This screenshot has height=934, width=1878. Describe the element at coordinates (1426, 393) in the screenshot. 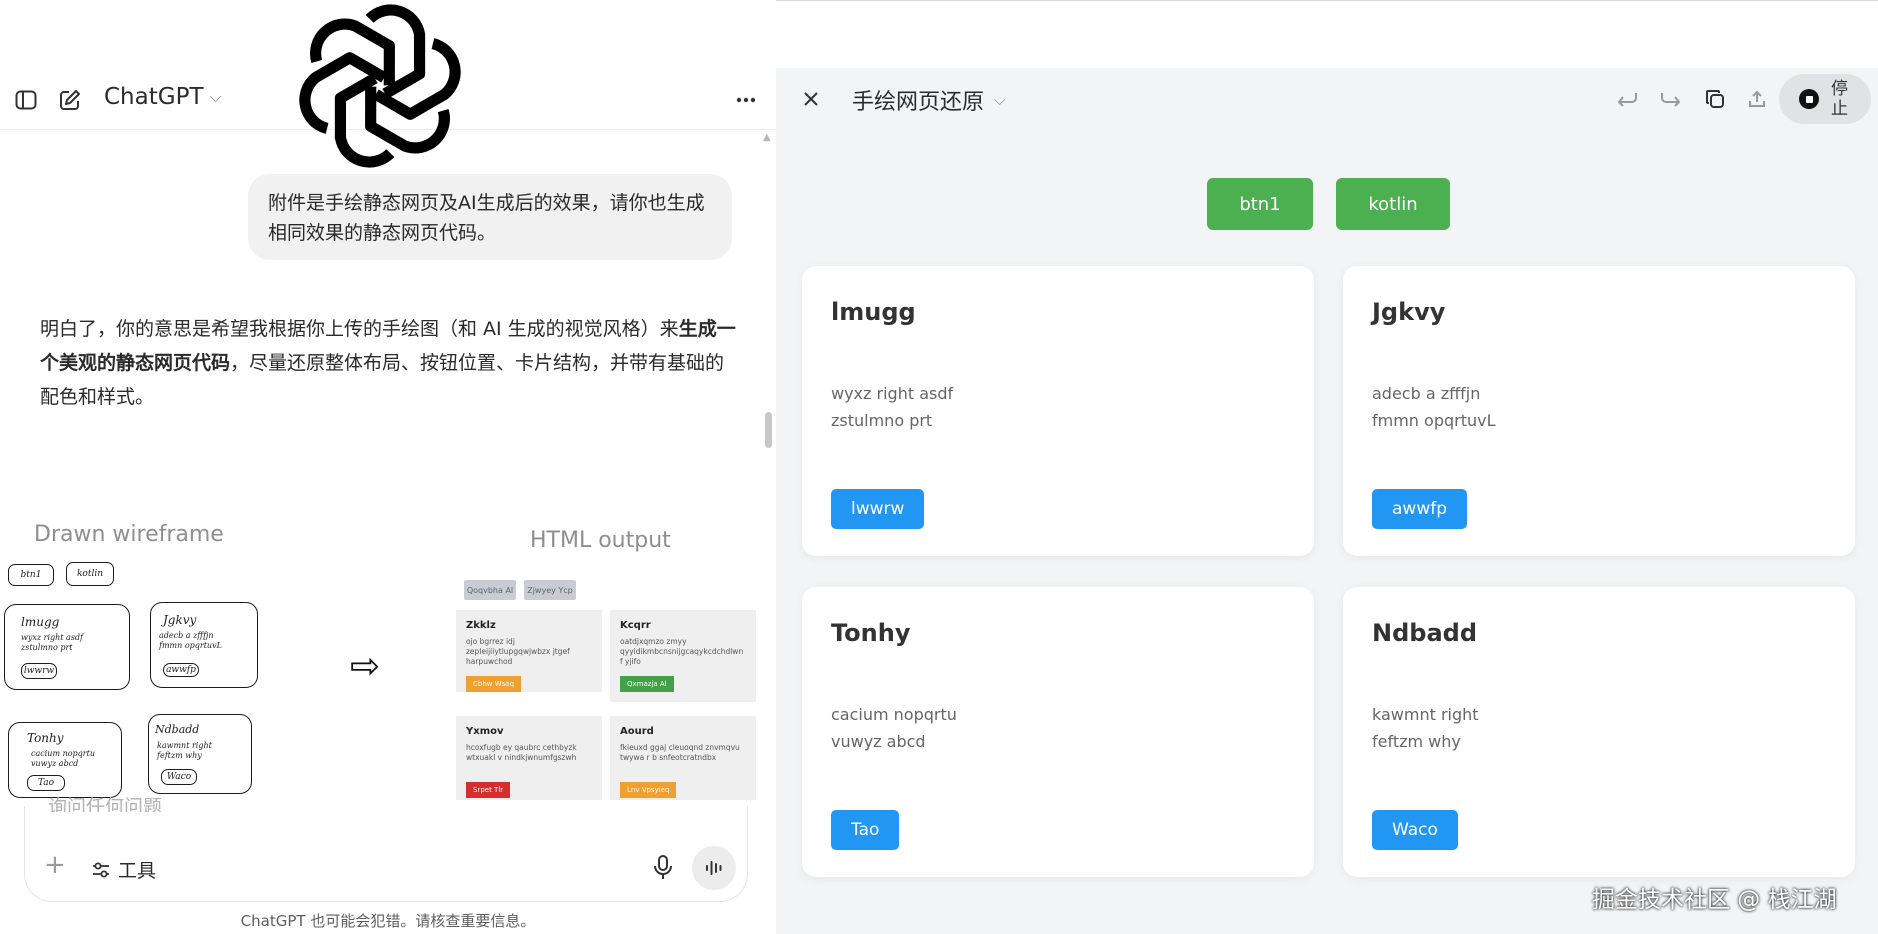

I see `card-text: adecb a zfffjn` at that location.